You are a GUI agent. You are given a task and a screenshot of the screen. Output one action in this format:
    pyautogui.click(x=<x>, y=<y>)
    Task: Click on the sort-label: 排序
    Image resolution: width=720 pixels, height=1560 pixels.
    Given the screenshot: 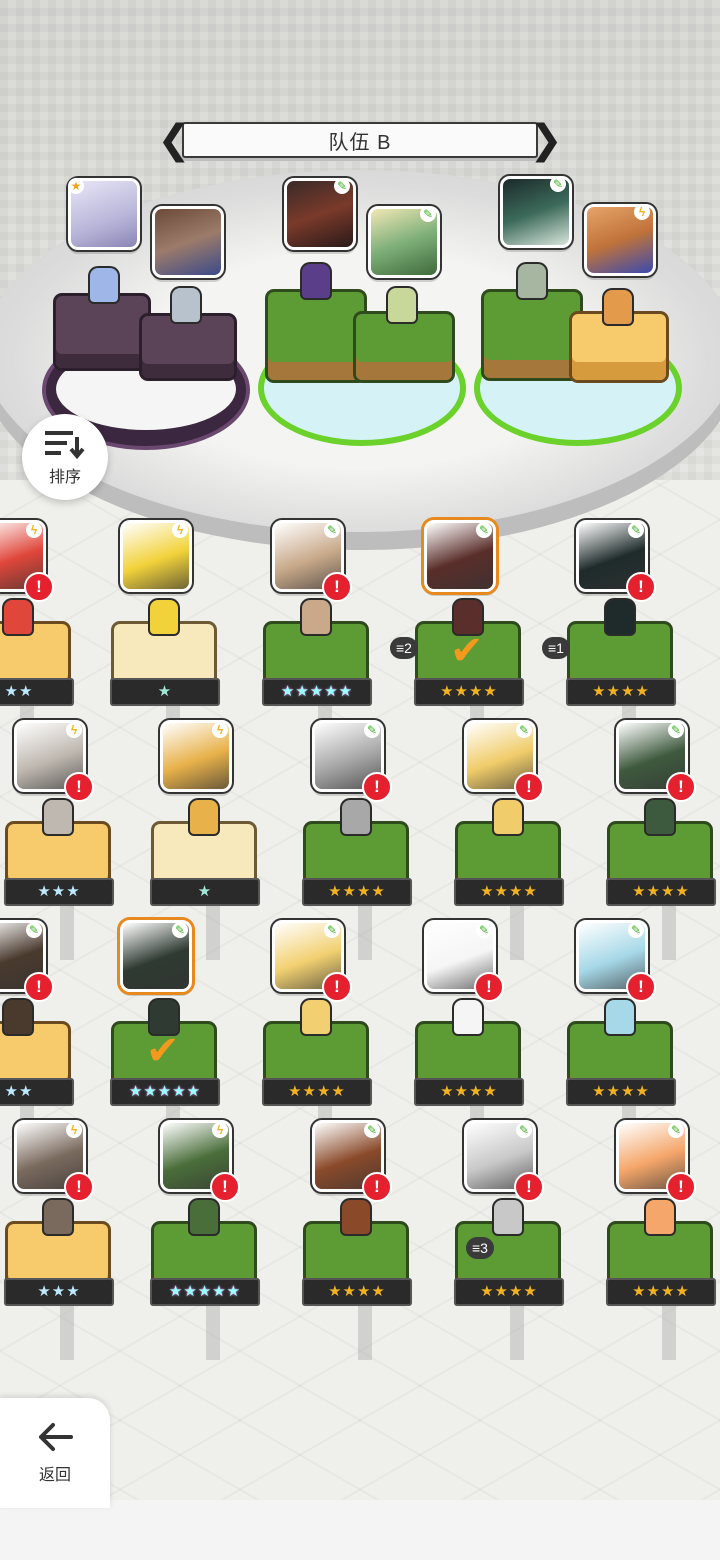 What is the action you would take?
    pyautogui.click(x=64, y=477)
    